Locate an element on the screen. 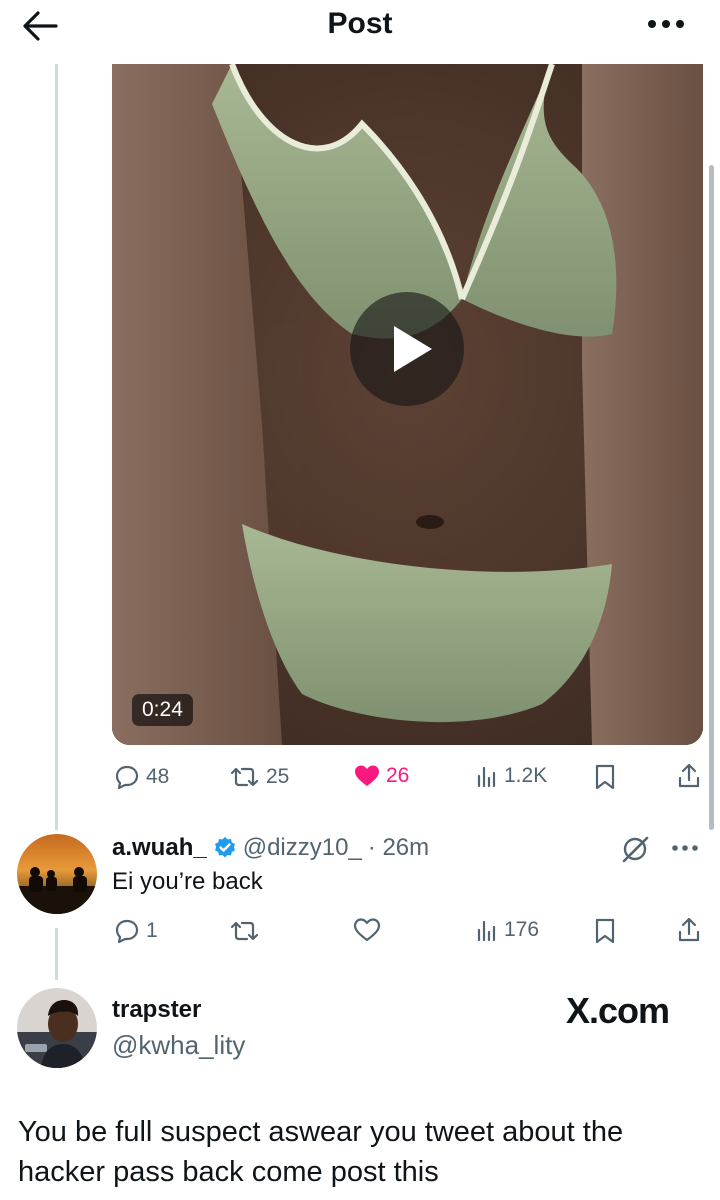  reply-header: a.wuah_ @dizzy10_ · 26m is located at coordinates (270, 848).